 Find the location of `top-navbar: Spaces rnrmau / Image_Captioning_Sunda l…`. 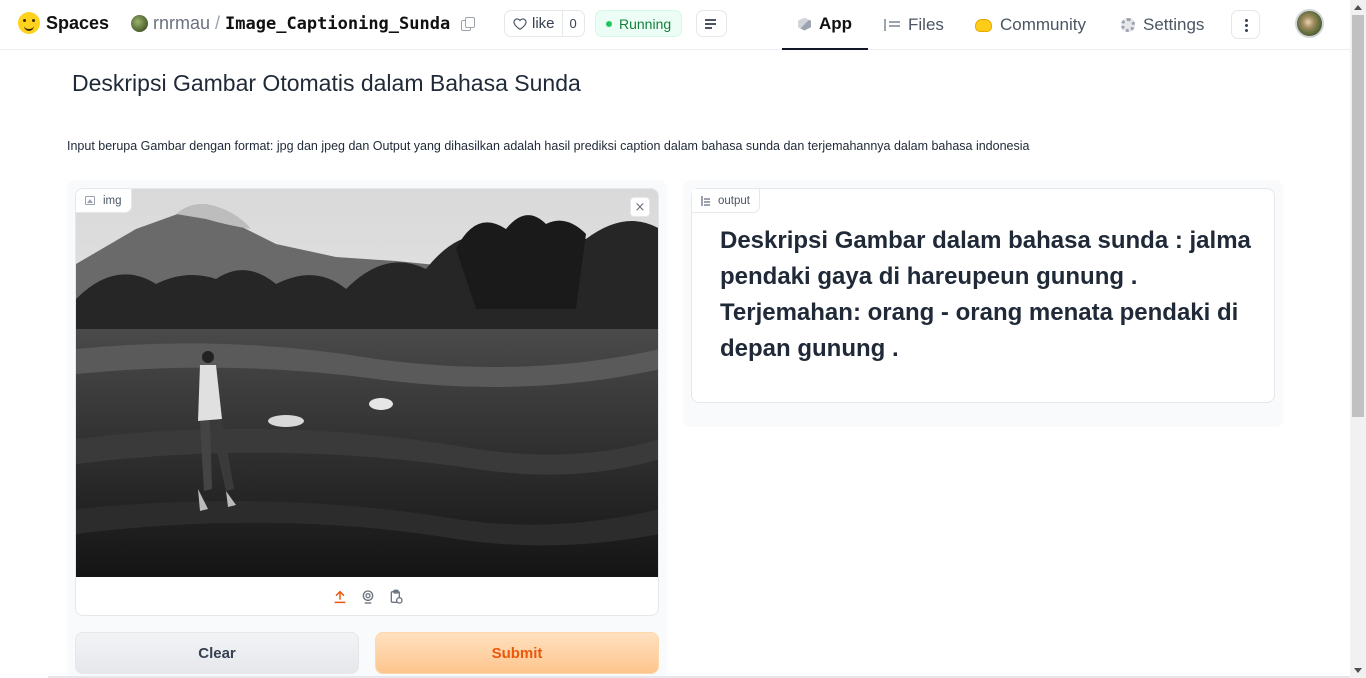

top-navbar: Spaces rnrmau / Image_Captioning_Sunda l… is located at coordinates (675, 25).